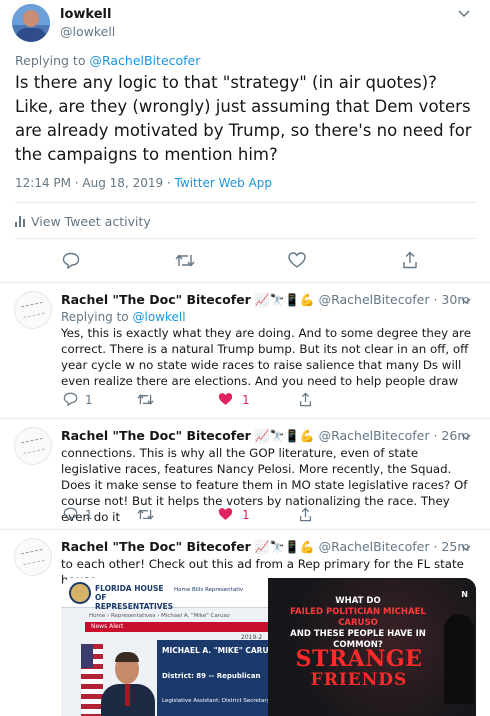 The width and height of the screenshot is (490, 716). I want to click on author-handle: @lowkell, so click(87, 31).